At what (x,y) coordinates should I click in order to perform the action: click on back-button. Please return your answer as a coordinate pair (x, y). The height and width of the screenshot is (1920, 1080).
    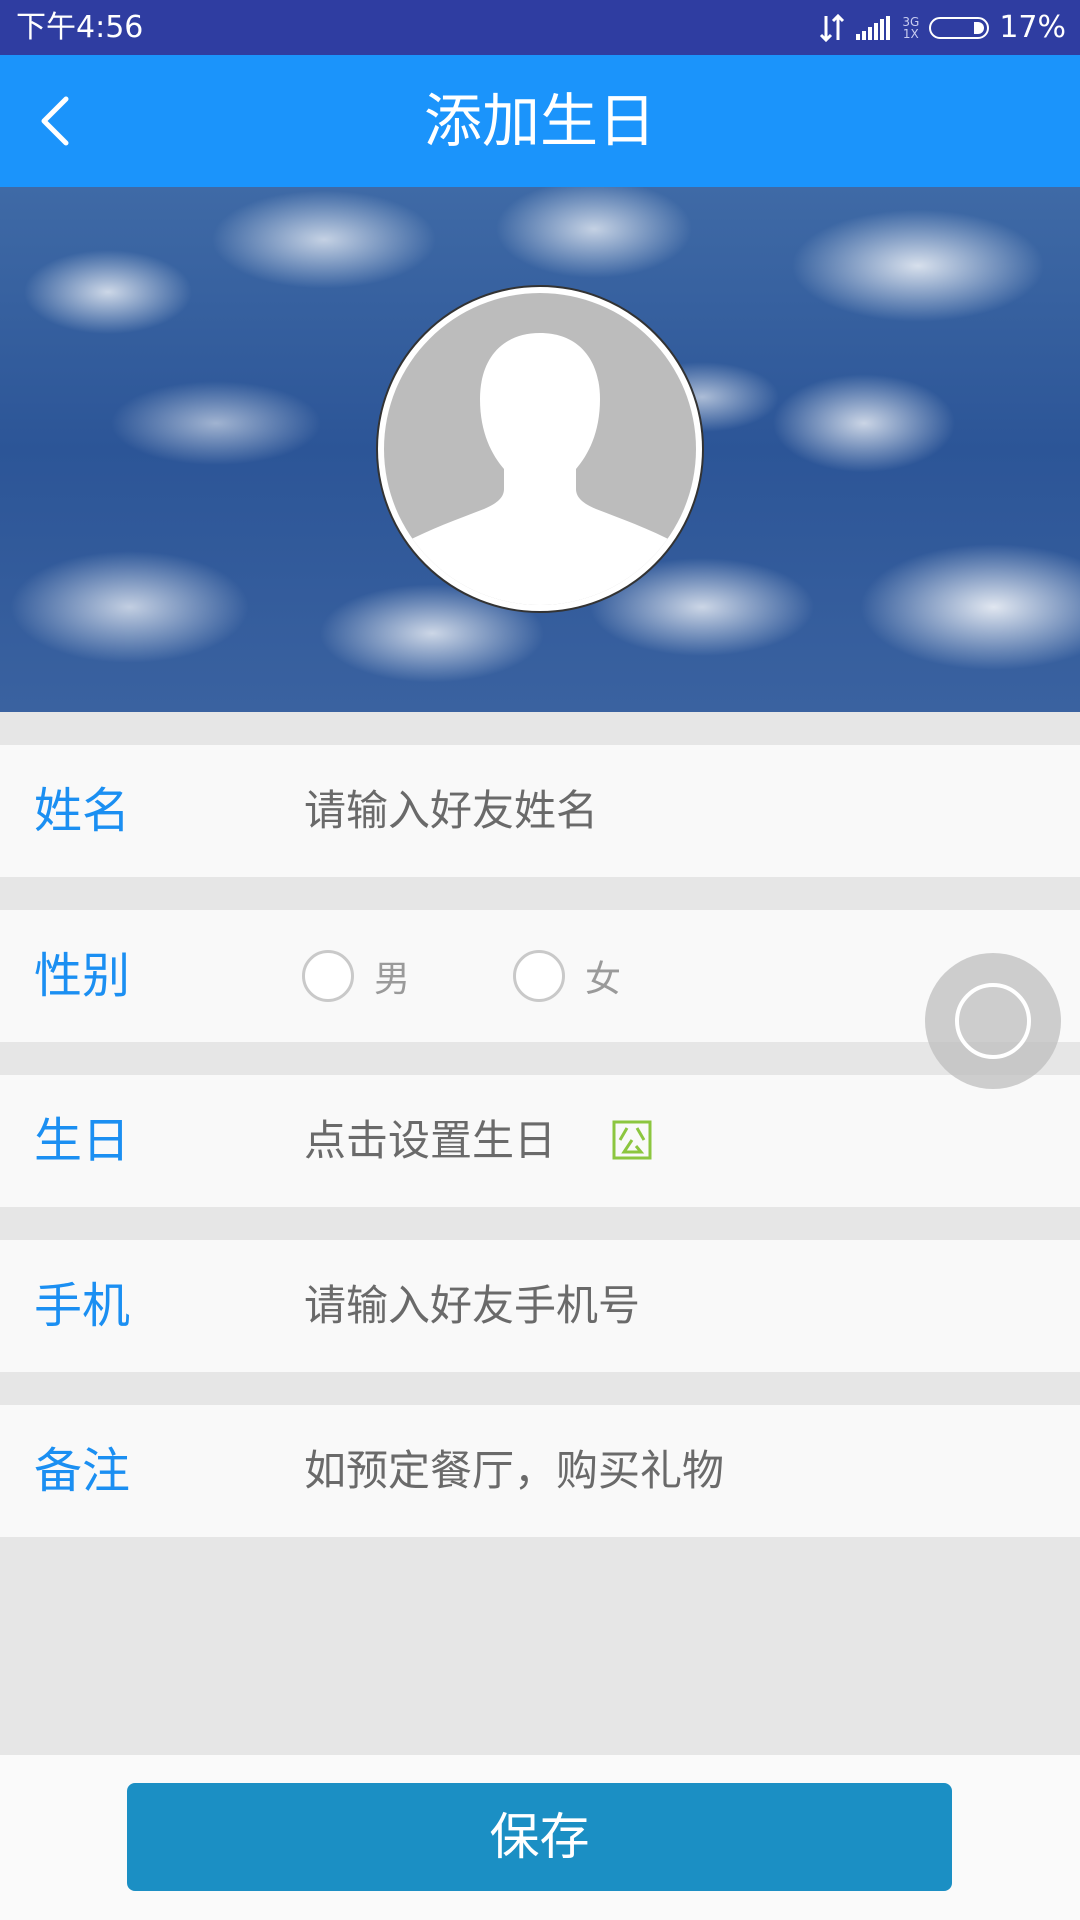
    Looking at the image, I should click on (54, 121).